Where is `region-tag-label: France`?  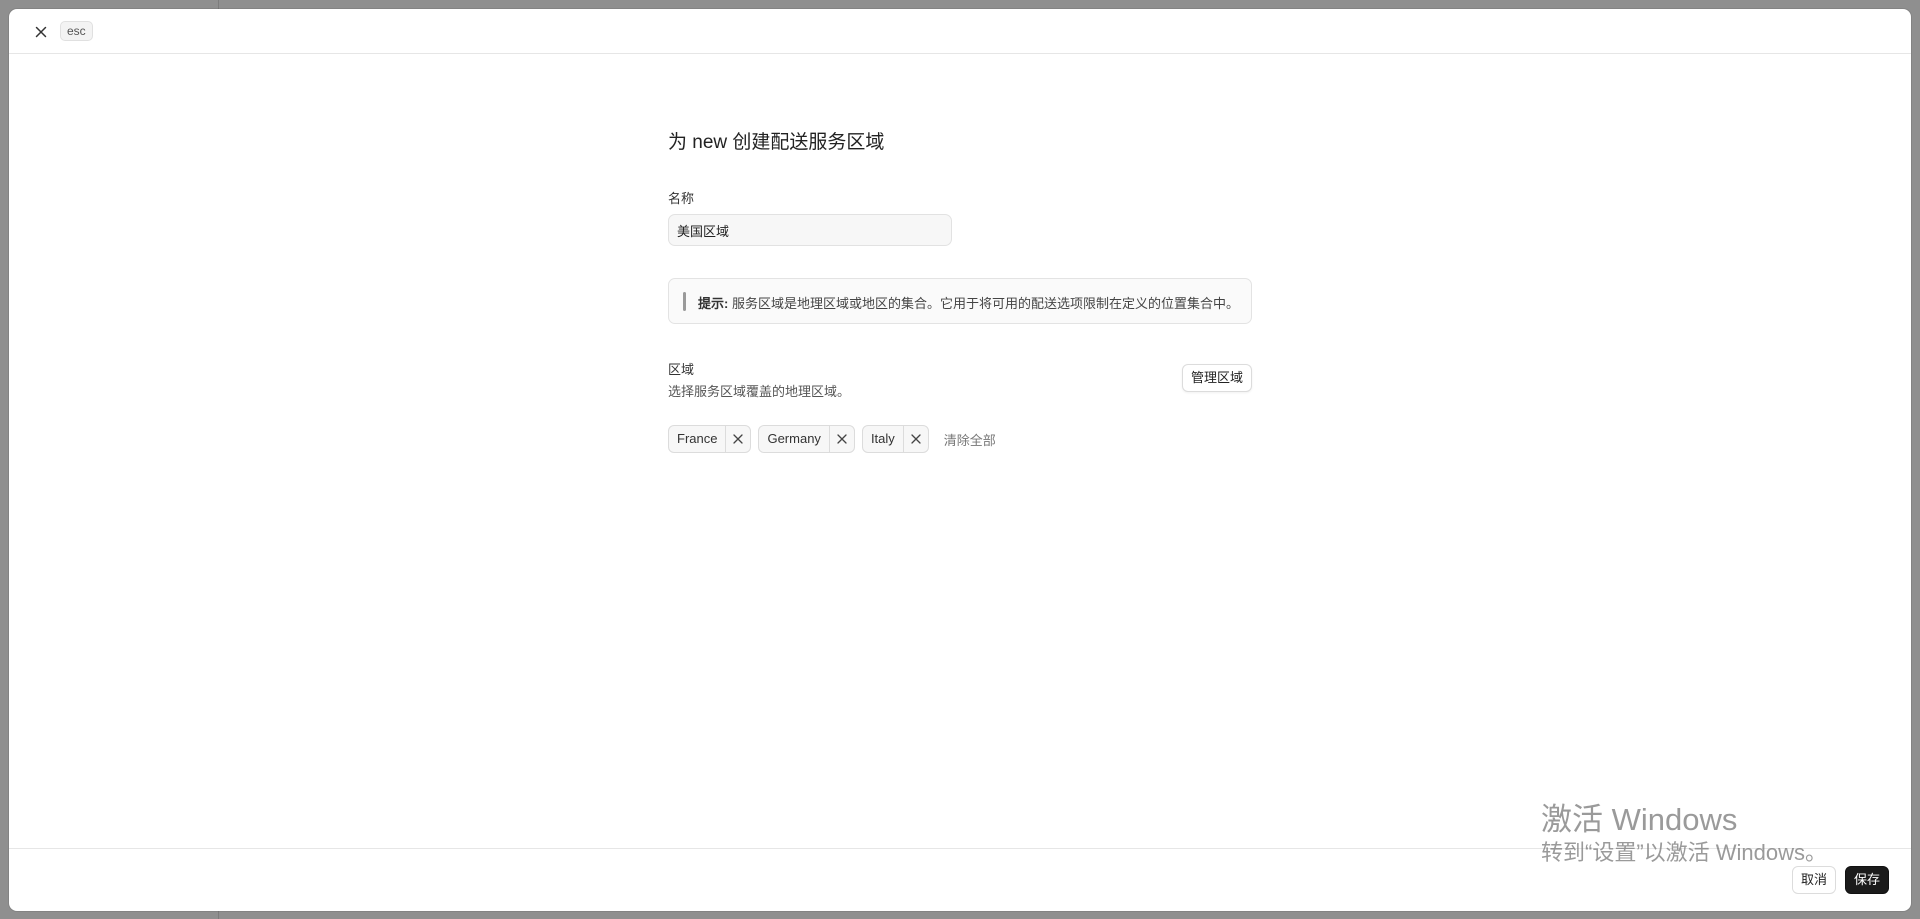 region-tag-label: France is located at coordinates (697, 438).